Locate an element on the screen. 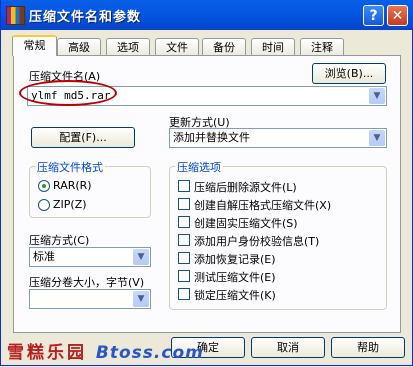 This screenshot has width=413, height=367. cancel-button: 取消 is located at coordinates (288, 347).